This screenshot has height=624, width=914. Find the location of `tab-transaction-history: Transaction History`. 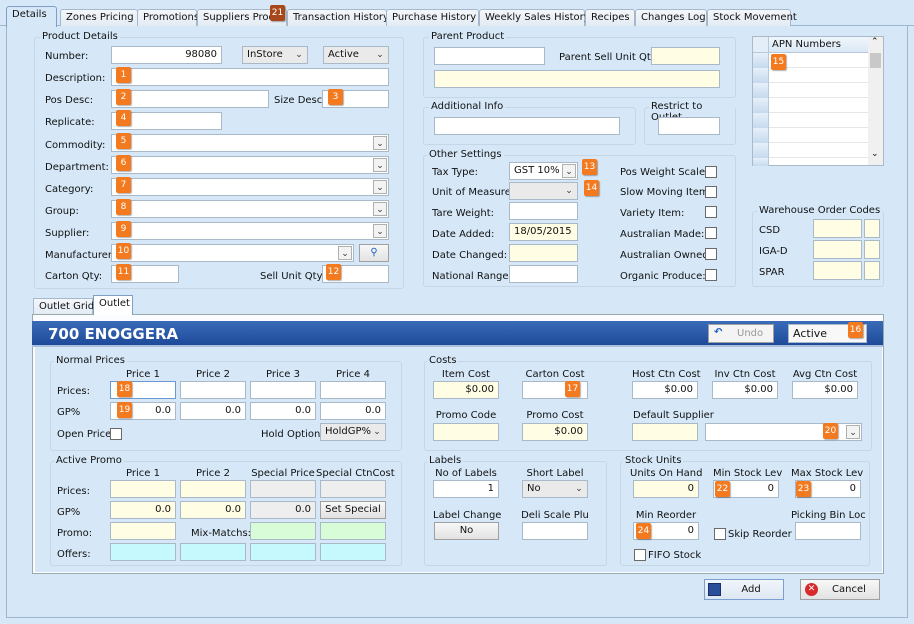

tab-transaction-history: Transaction History is located at coordinates (338, 17).